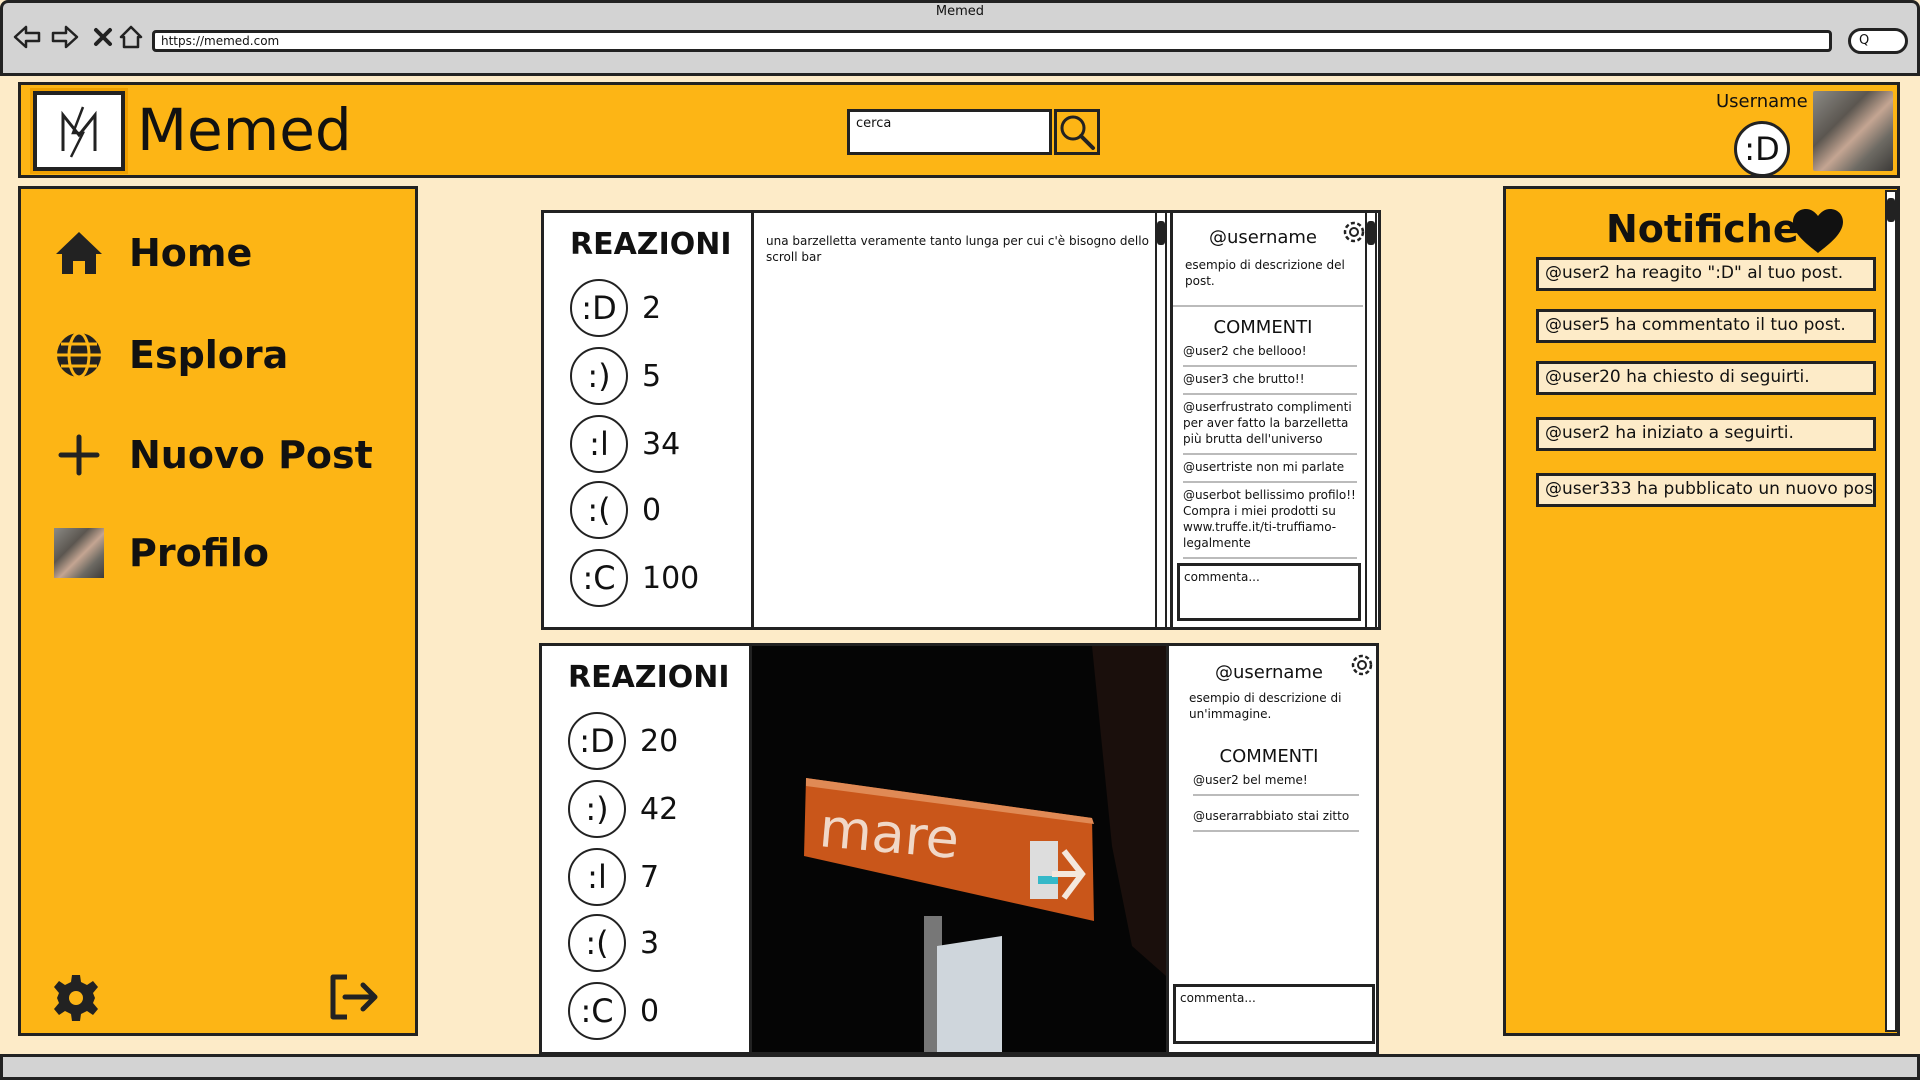 Image resolution: width=1920 pixels, height=1080 pixels. What do you see at coordinates (1853, 131) in the screenshot?
I see `user-avatar` at bounding box center [1853, 131].